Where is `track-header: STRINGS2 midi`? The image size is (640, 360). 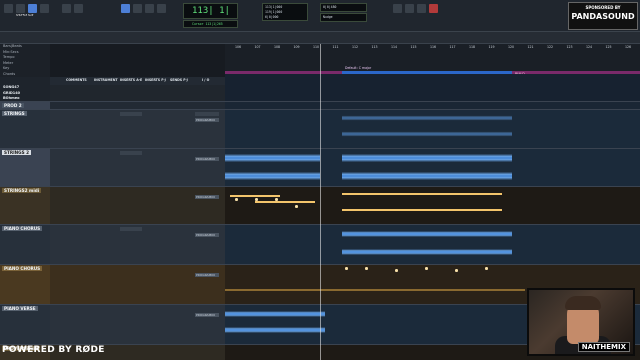
track-header: STRINGS2 midi is located at coordinates (25, 205).